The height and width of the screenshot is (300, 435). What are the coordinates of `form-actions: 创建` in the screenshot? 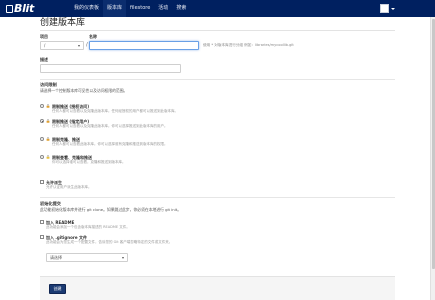 It's located at (217, 288).